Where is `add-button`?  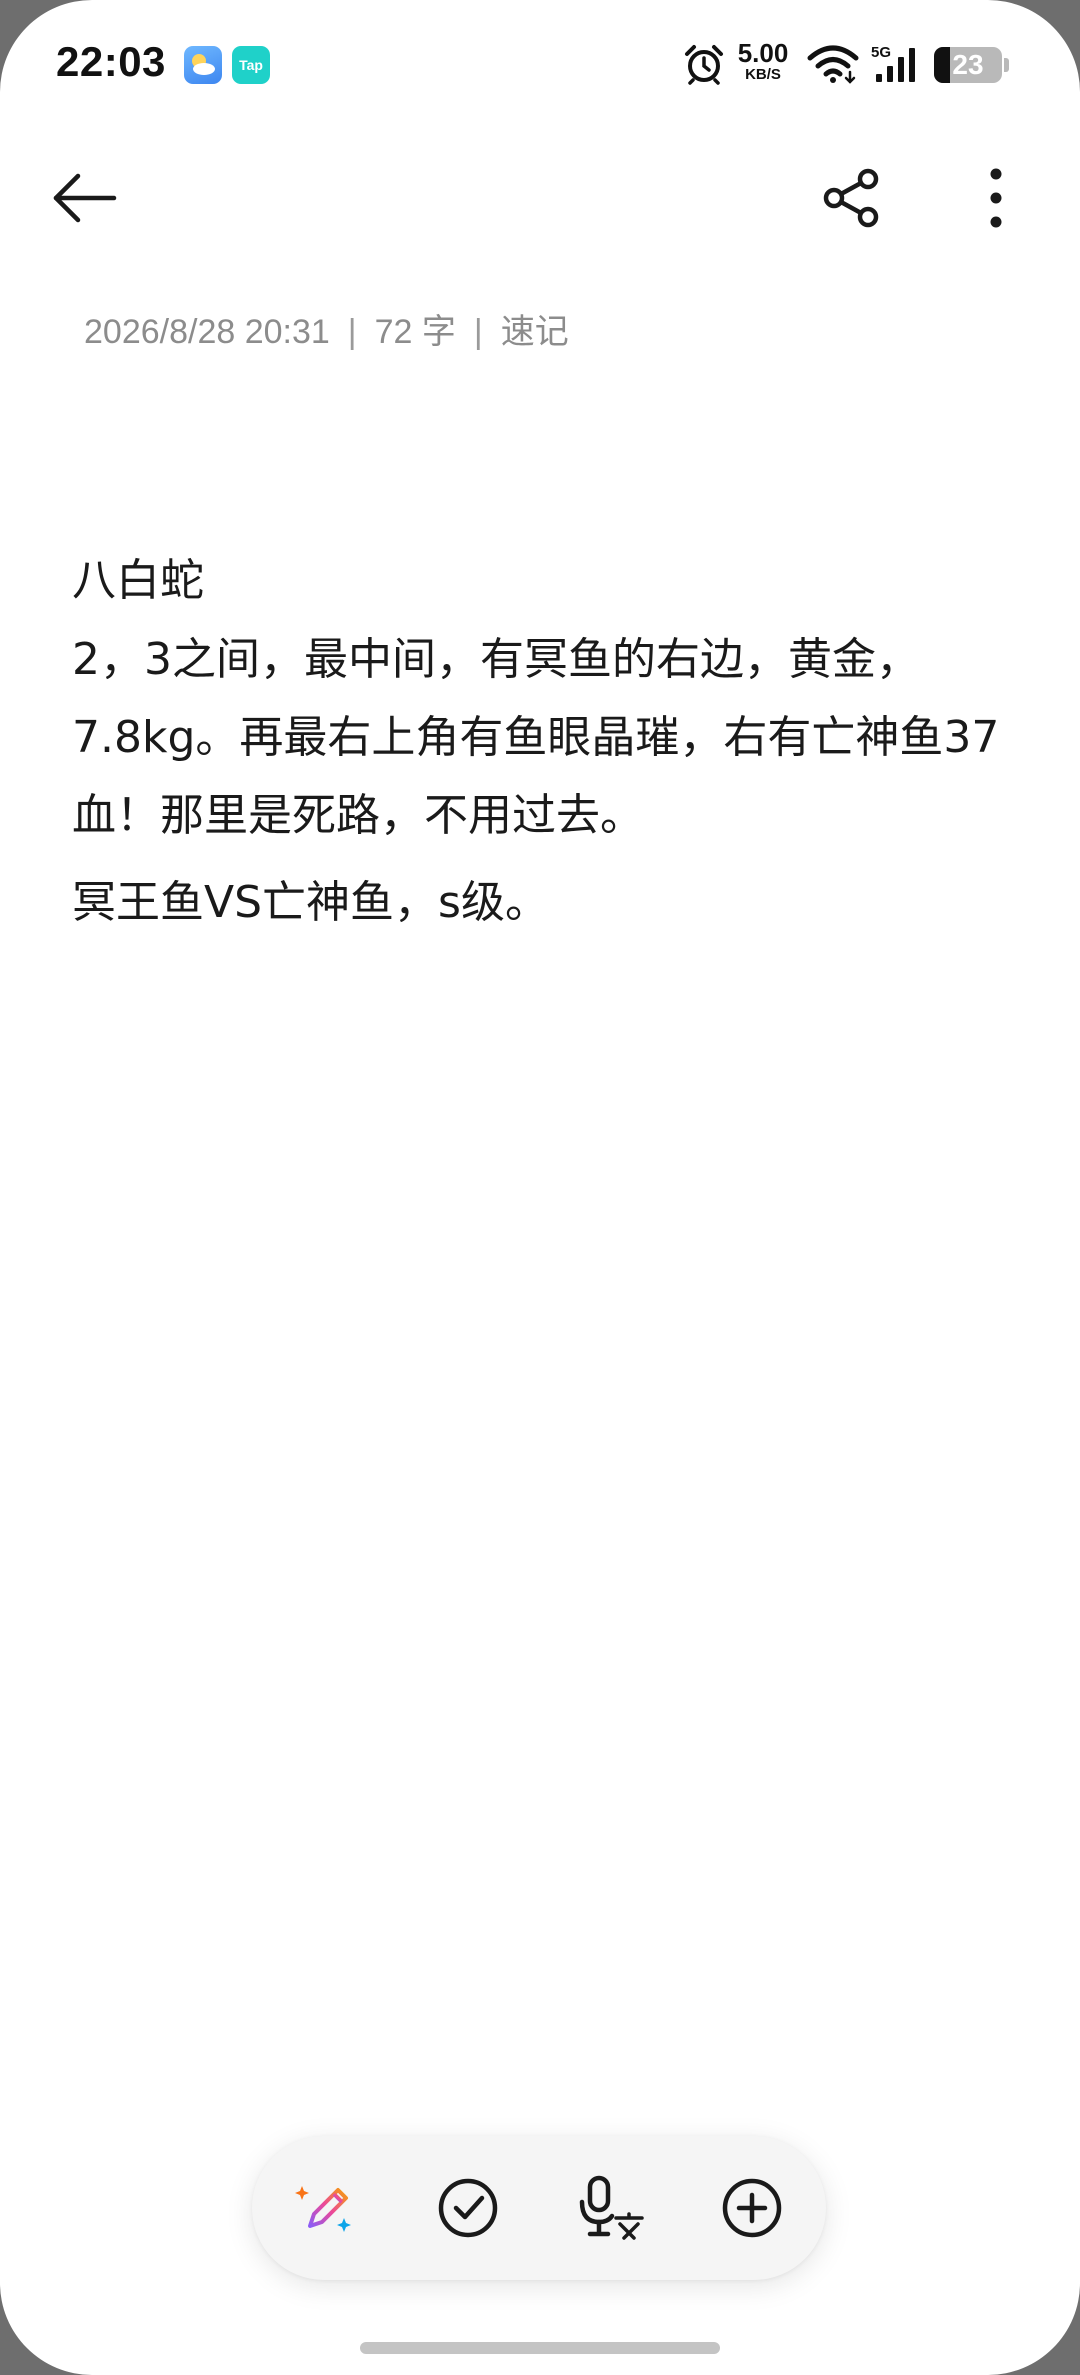 add-button is located at coordinates (752, 2208).